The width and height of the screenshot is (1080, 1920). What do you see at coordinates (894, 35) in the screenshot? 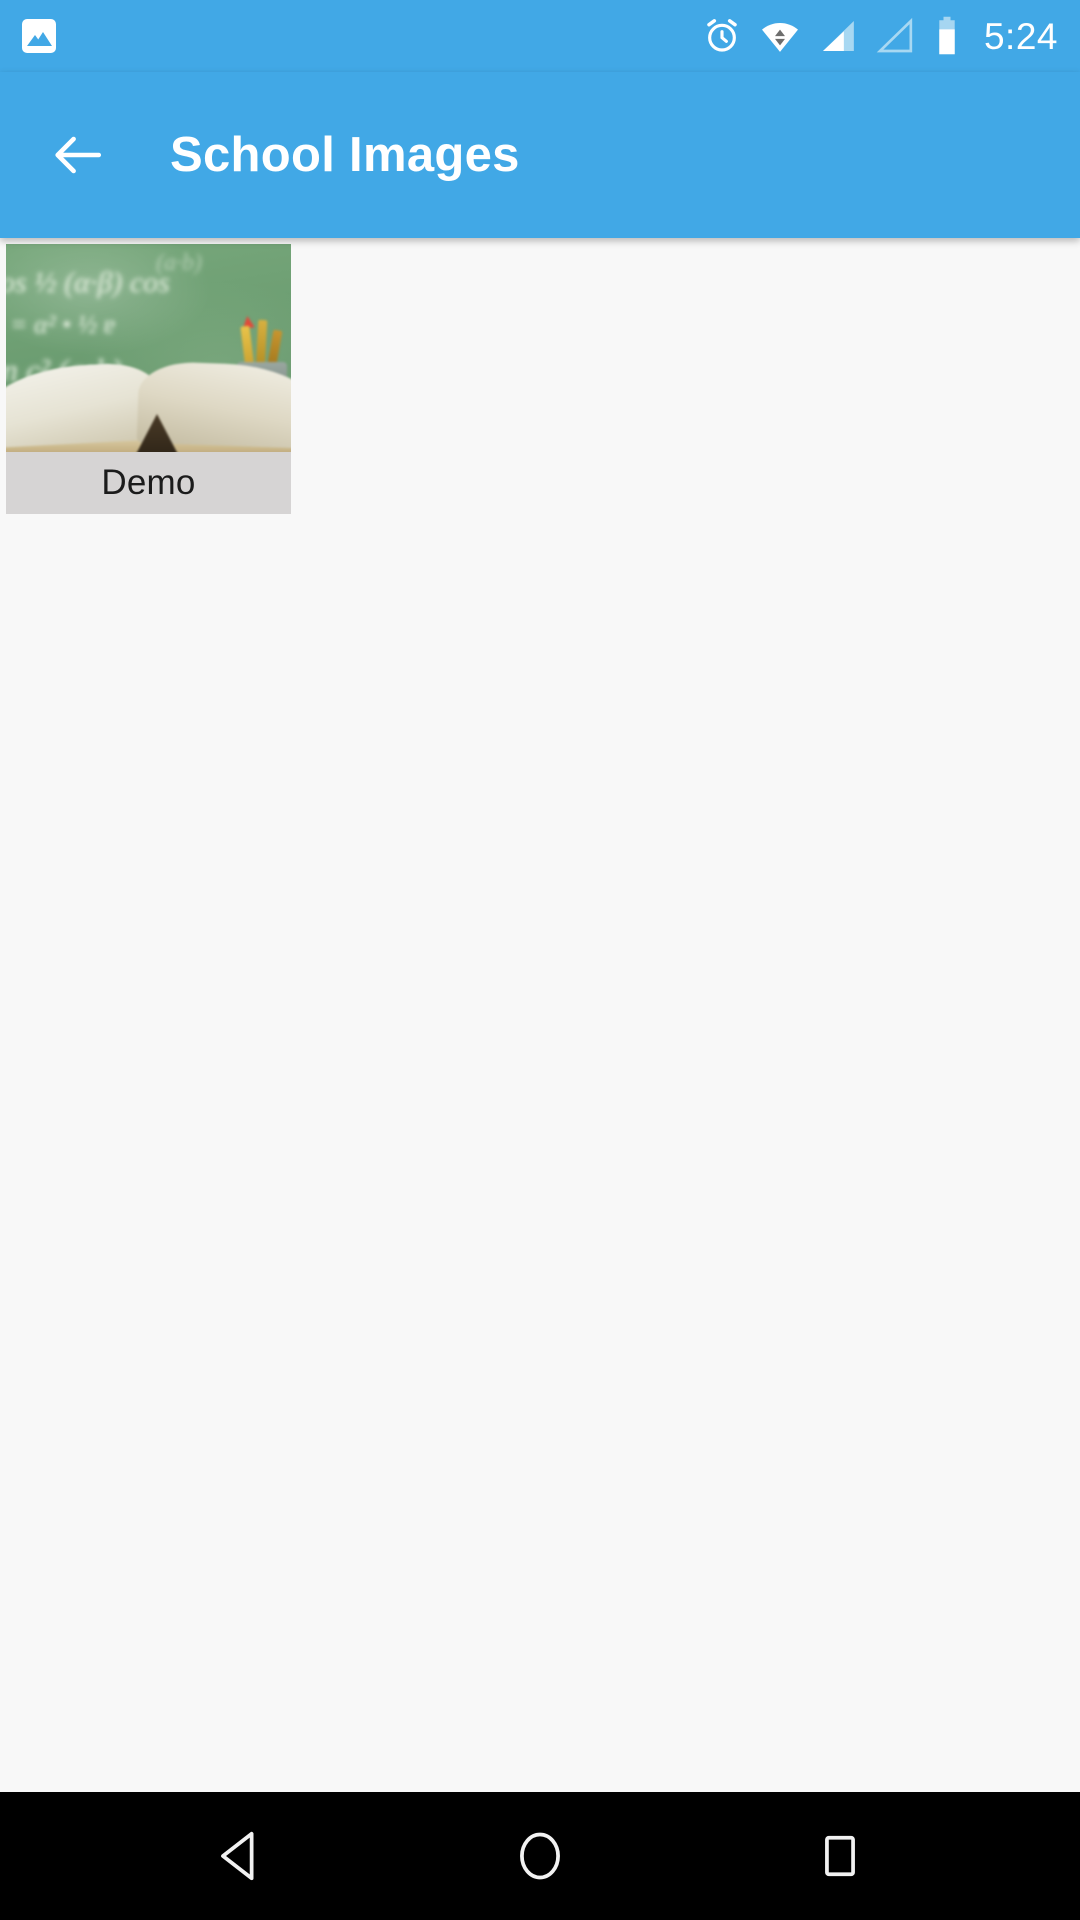
I see `signal-sim2-icon` at bounding box center [894, 35].